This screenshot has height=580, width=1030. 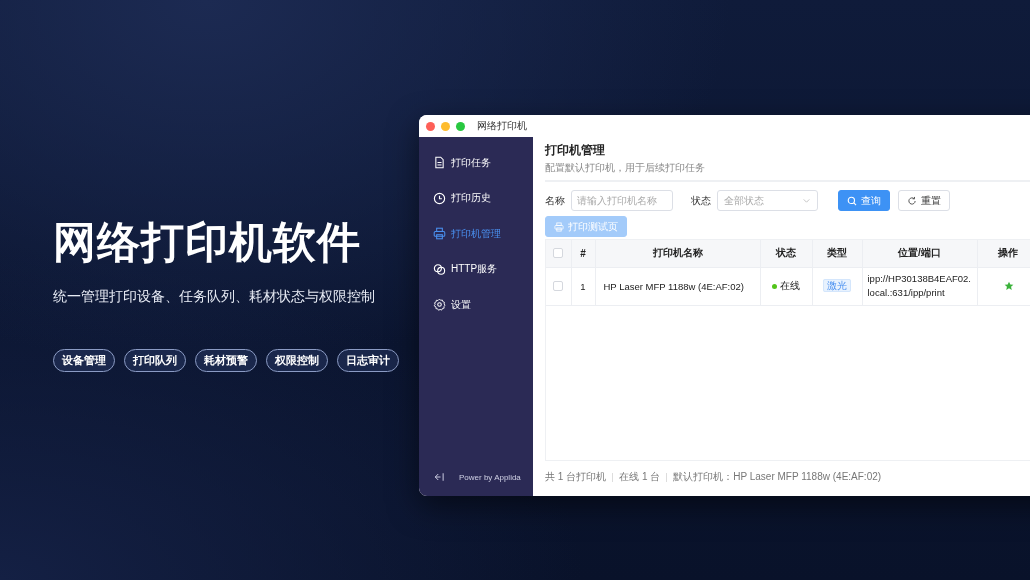 What do you see at coordinates (476, 163) in the screenshot?
I see `sidebar-item: 打印任务` at bounding box center [476, 163].